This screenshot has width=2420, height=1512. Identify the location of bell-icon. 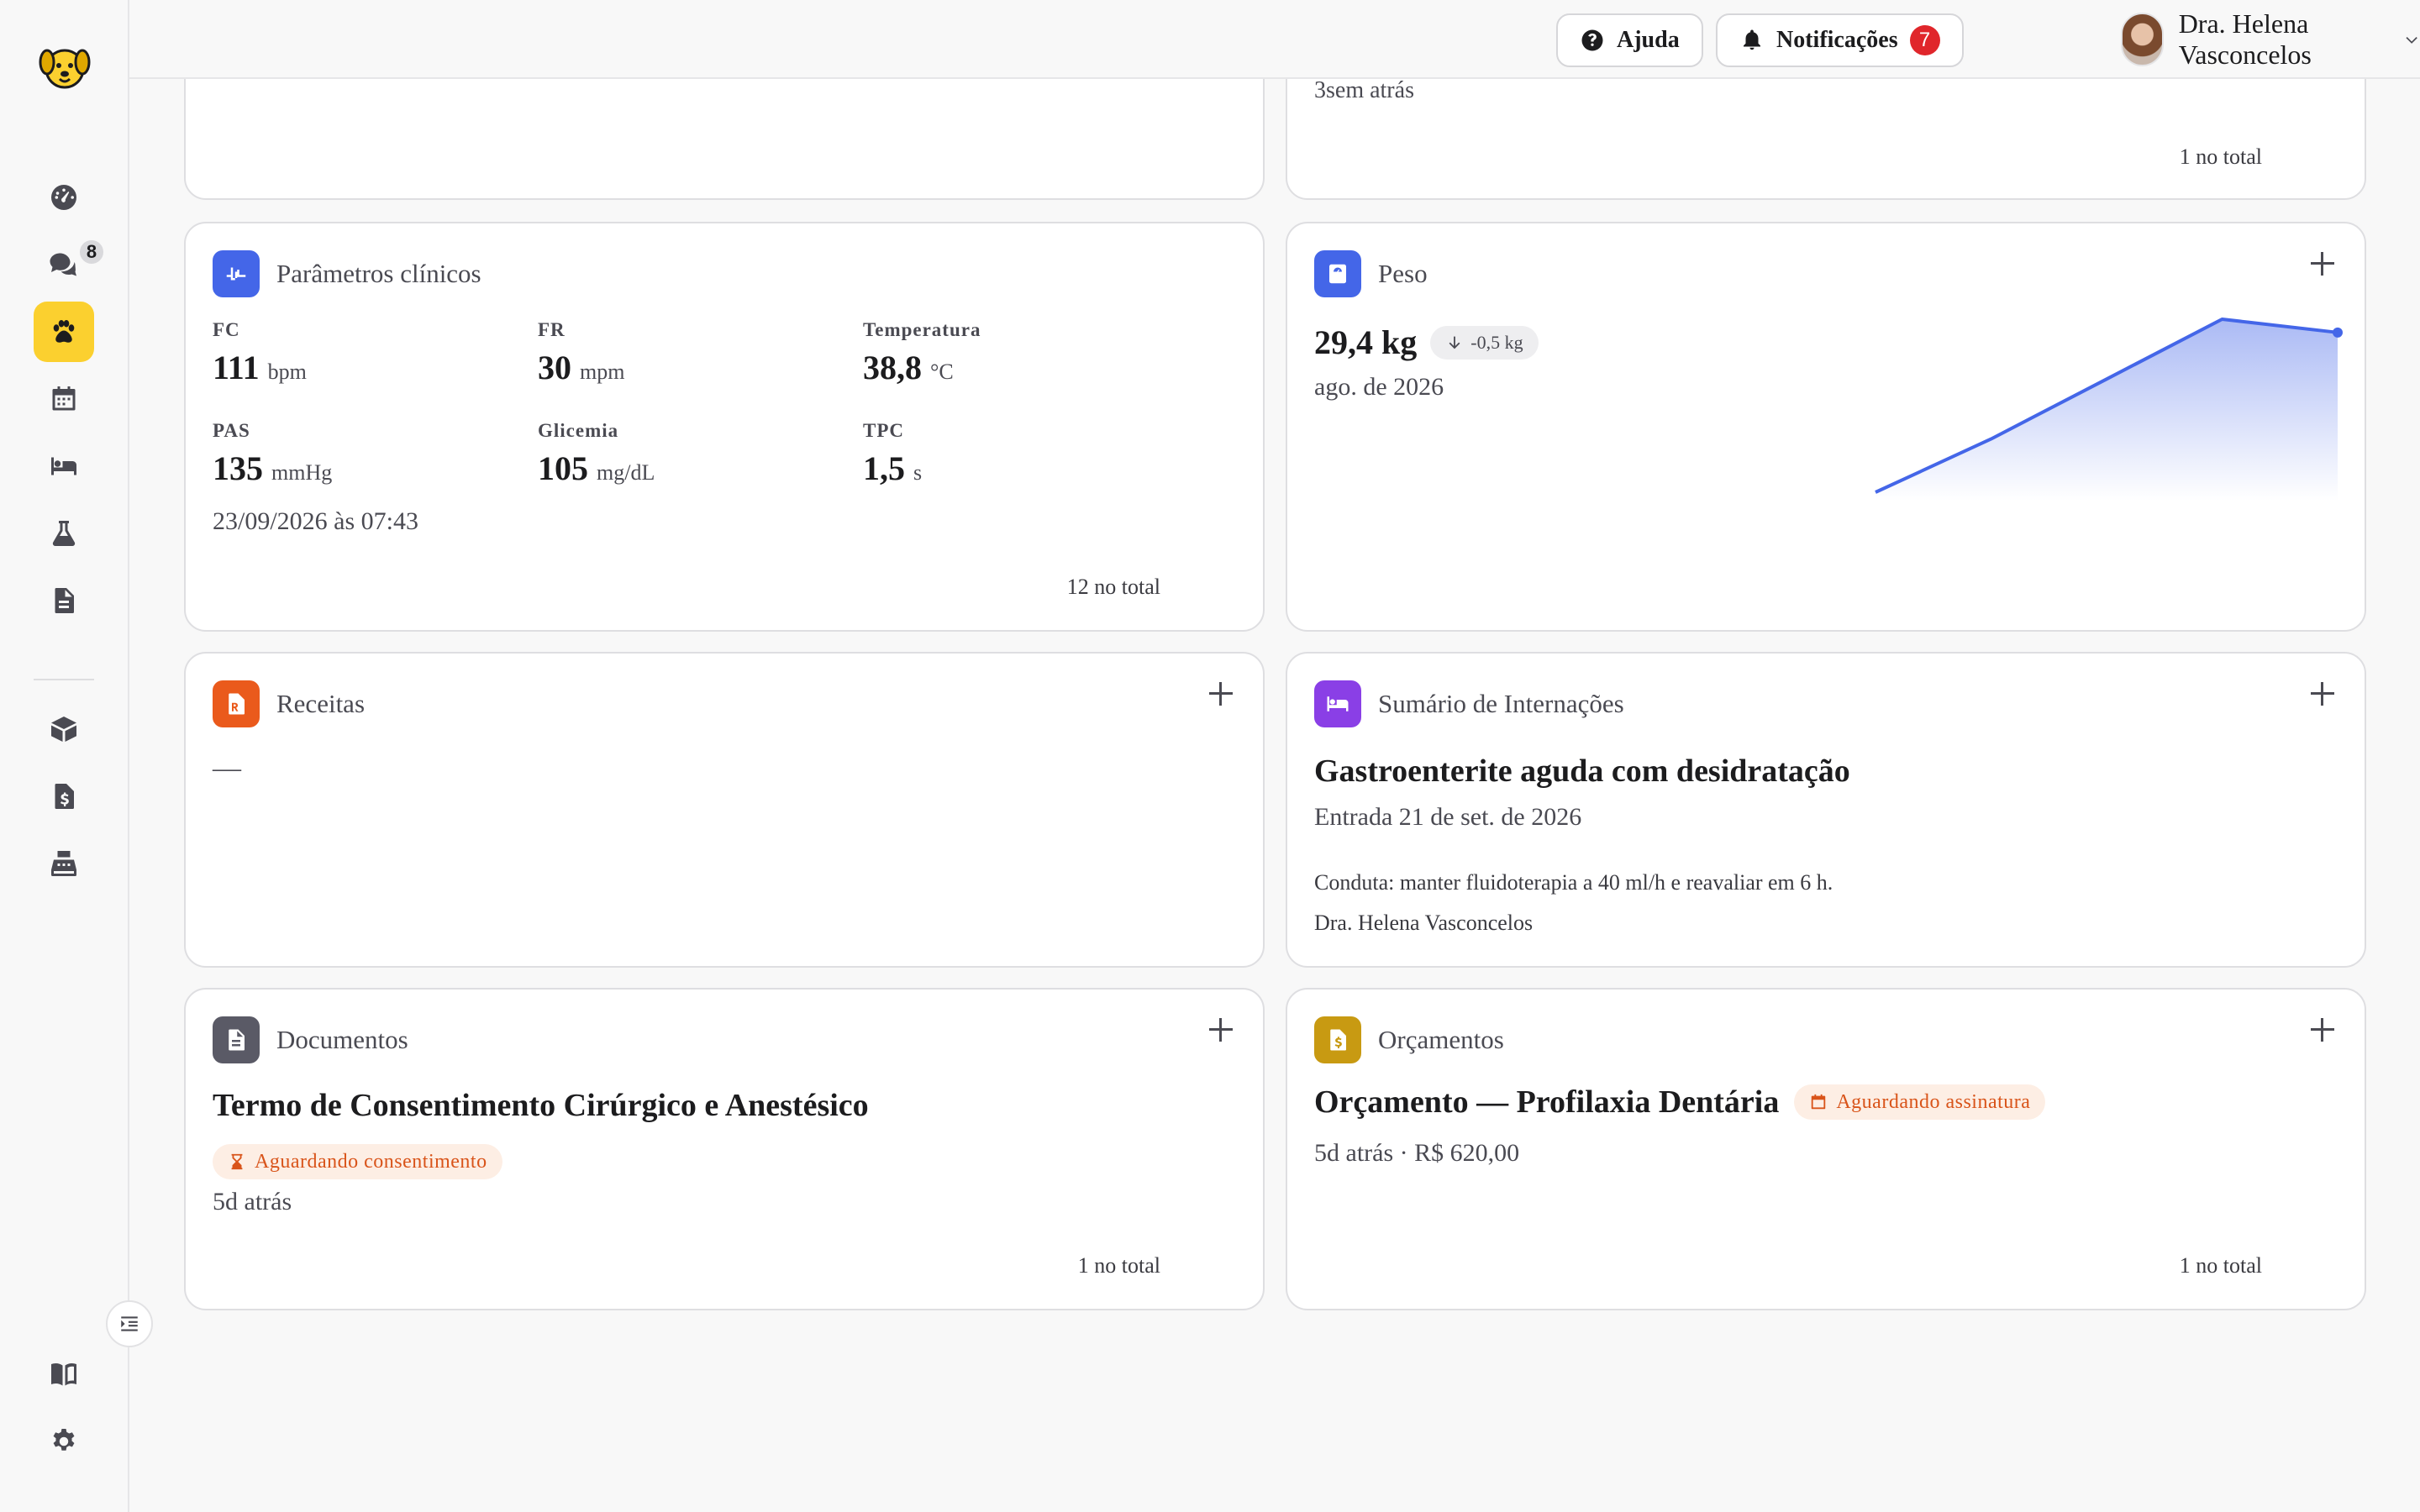
(1752, 39).